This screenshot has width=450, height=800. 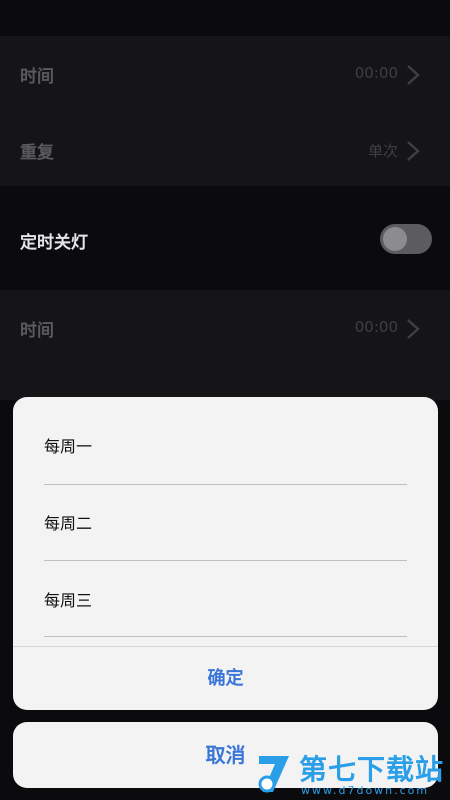 I want to click on watermark-brand: 第七下载站, so click(x=372, y=769).